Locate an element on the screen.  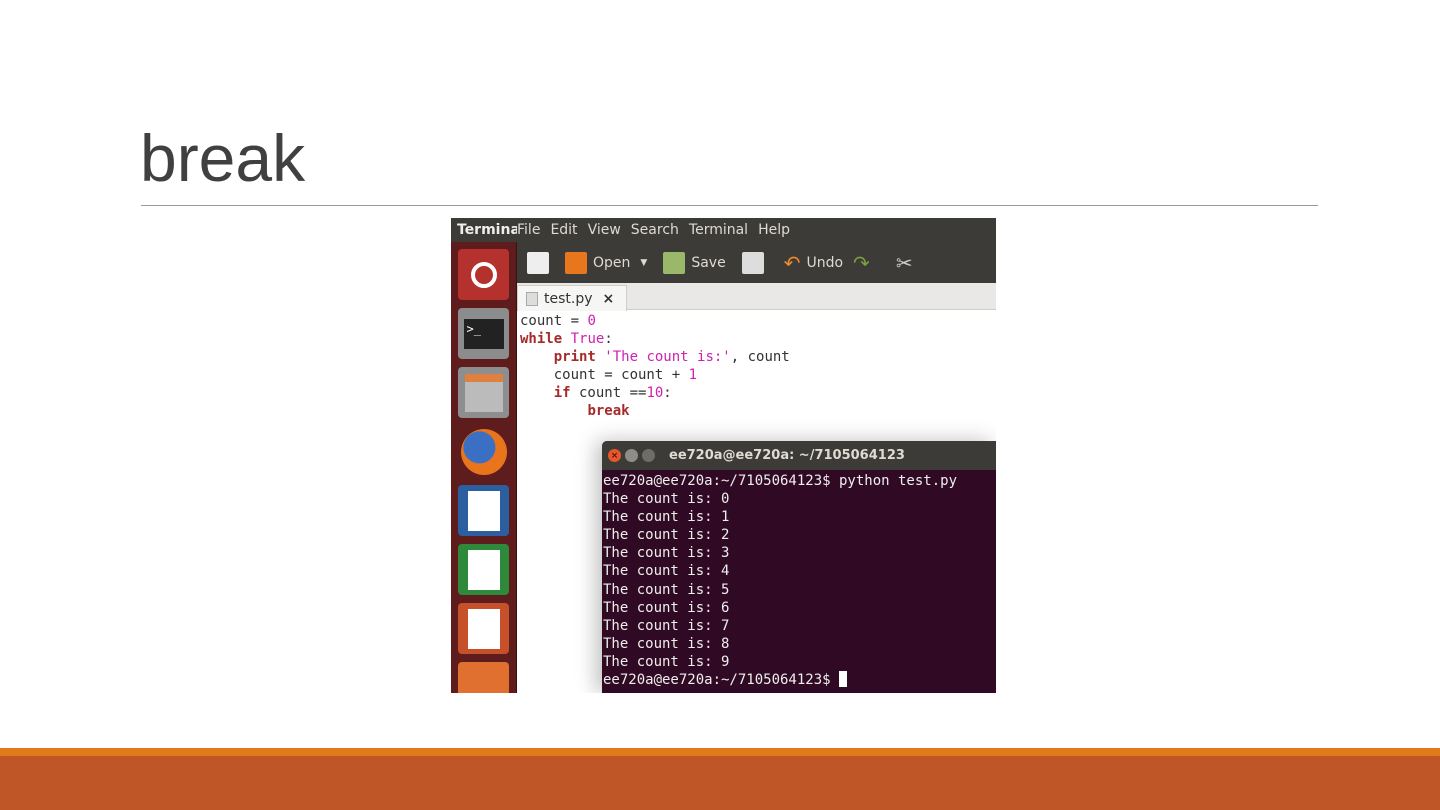
code-token: while is located at coordinates (541, 339).